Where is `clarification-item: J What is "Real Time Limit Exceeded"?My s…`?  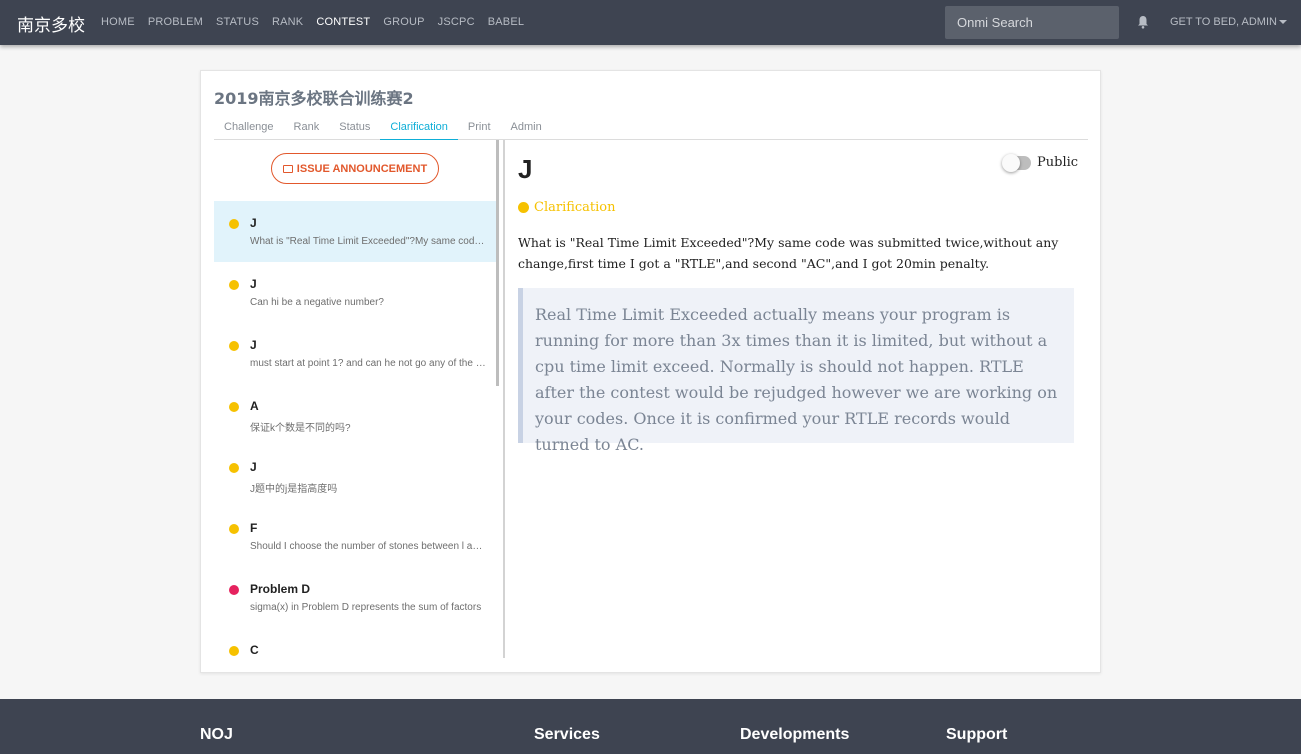
clarification-item: J What is "Real Time Limit Exceeded"?My s… is located at coordinates (355, 231).